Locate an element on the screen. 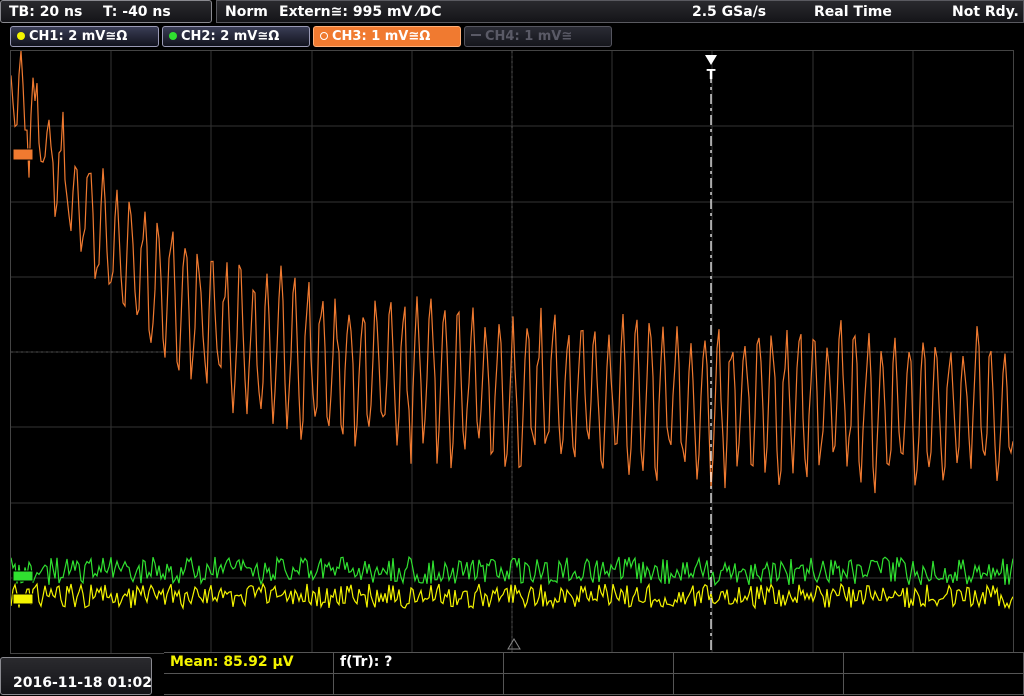 Image resolution: width=1024 pixels, height=696 pixels. channel-button-ch1: CH1: 2 mV≅Ω is located at coordinates (84, 36).